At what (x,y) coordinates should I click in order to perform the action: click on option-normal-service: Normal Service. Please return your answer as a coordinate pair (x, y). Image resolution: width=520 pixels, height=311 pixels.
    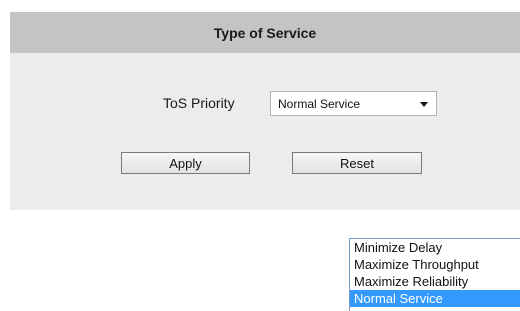
    Looking at the image, I should click on (435, 298).